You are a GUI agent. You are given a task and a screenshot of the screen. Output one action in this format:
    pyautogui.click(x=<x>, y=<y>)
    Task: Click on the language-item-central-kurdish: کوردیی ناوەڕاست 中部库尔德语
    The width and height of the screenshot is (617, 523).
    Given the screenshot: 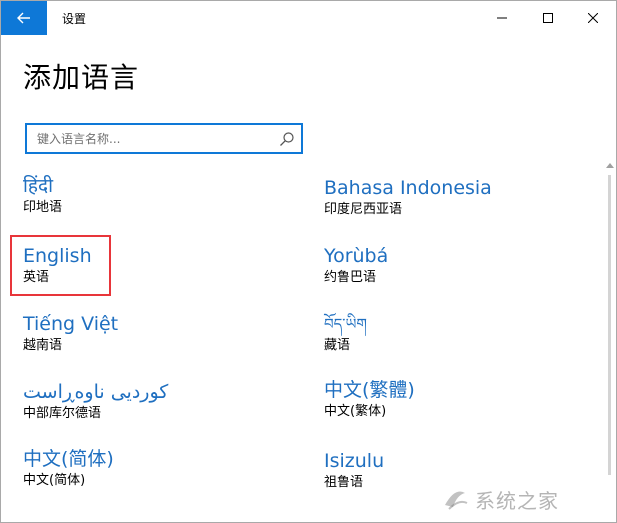 What is the action you would take?
    pyautogui.click(x=153, y=401)
    